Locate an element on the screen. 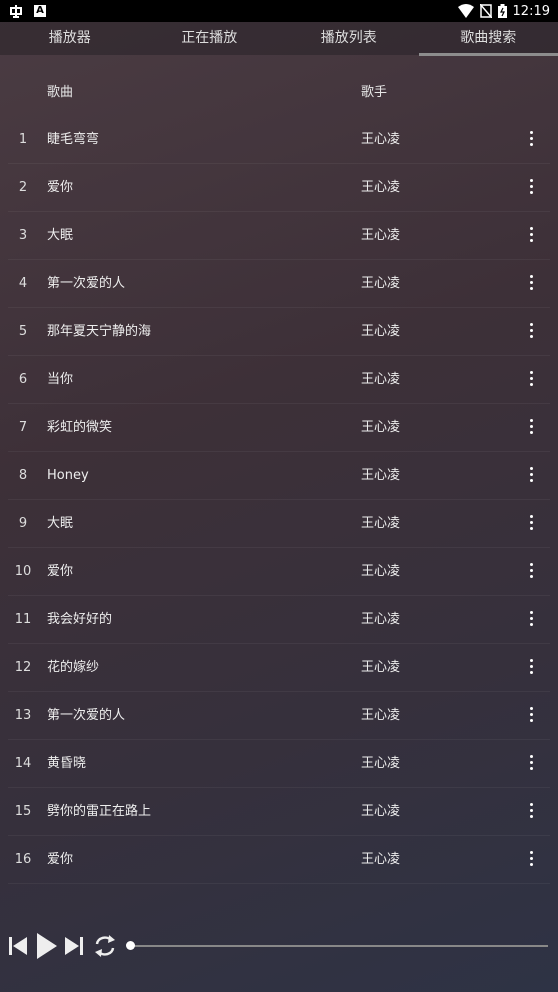  song-index: 10 is located at coordinates (23, 571).